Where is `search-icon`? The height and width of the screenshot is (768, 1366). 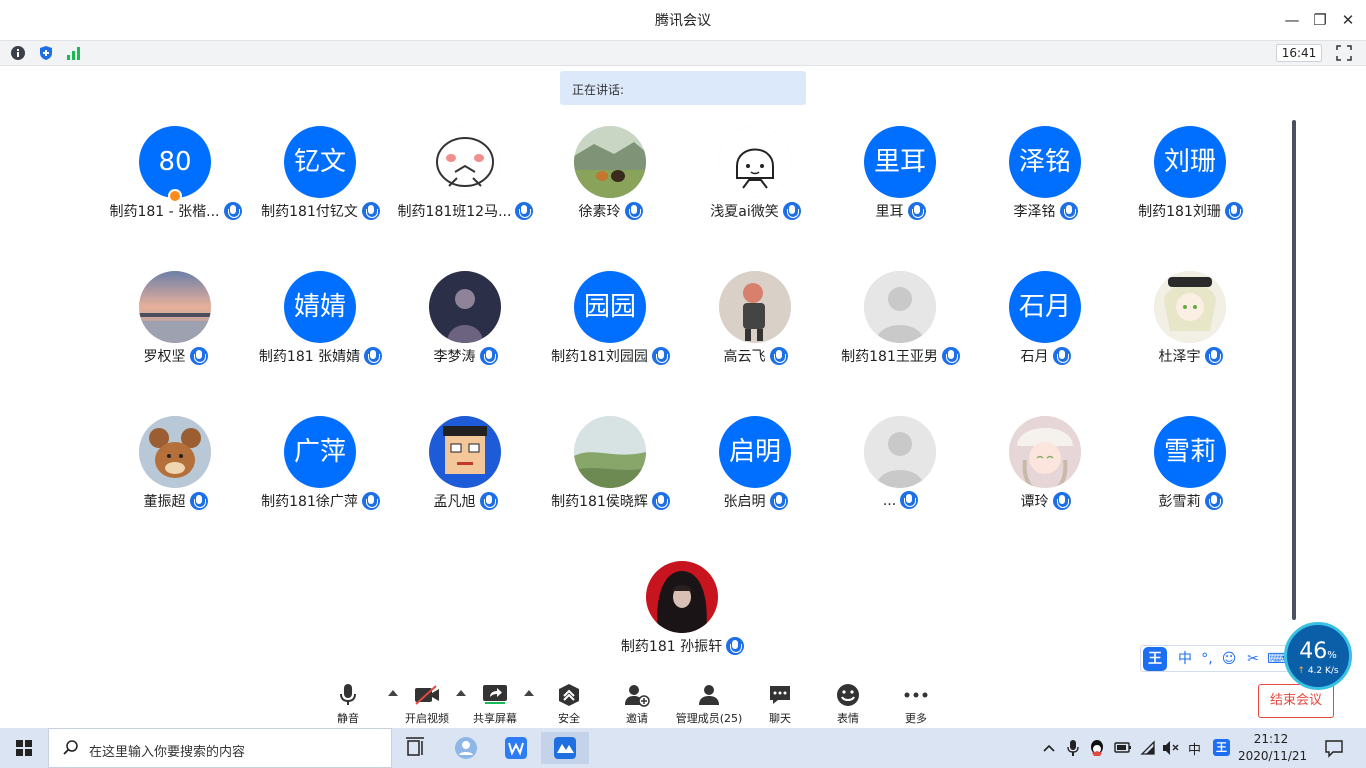 search-icon is located at coordinates (70, 747).